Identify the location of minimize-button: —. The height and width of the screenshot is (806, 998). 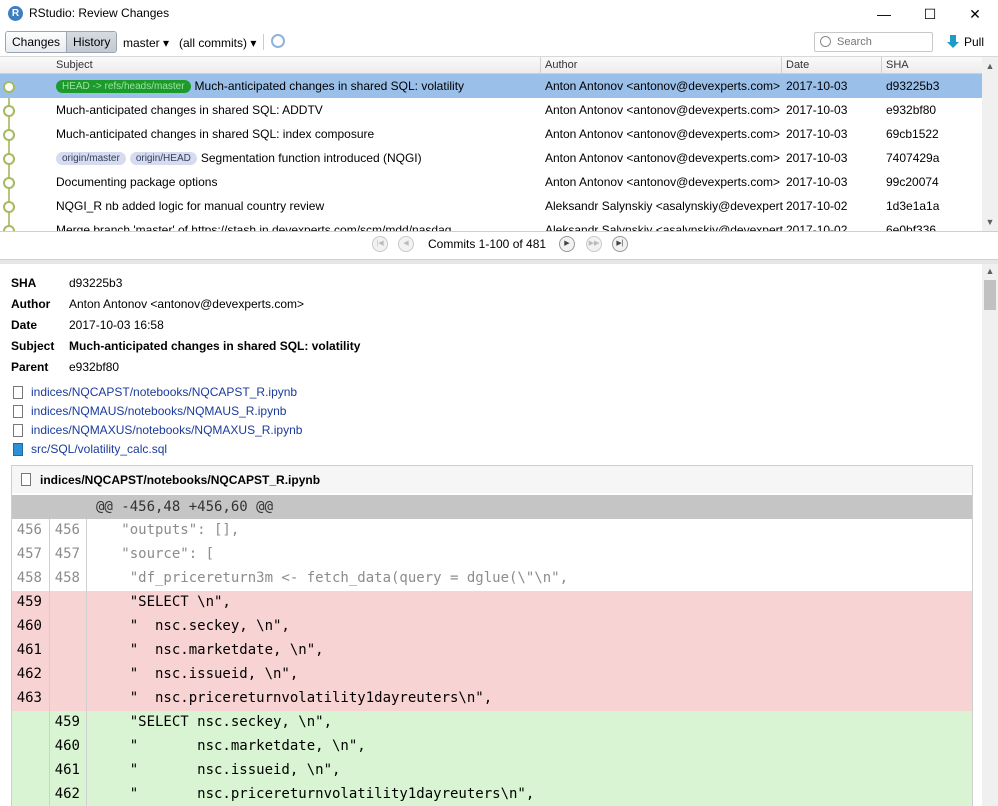
(884, 14).